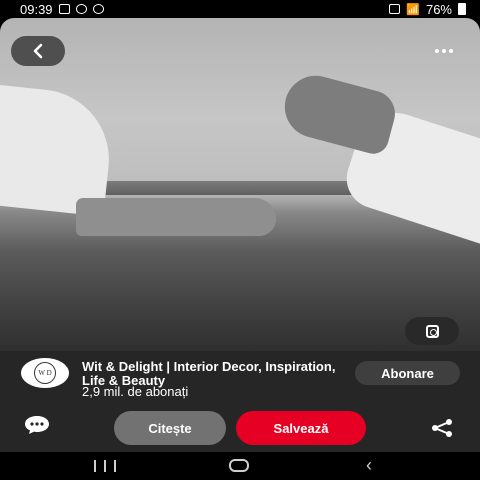 Image resolution: width=480 pixels, height=480 pixels. What do you see at coordinates (395, 9) in the screenshot?
I see `screenshot-icon` at bounding box center [395, 9].